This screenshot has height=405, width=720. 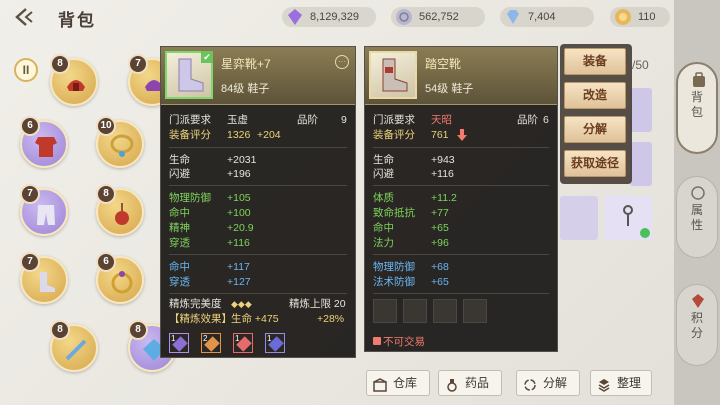 What do you see at coordinates (595, 163) in the screenshot?
I see `obtain-route-button: 获取途径` at bounding box center [595, 163].